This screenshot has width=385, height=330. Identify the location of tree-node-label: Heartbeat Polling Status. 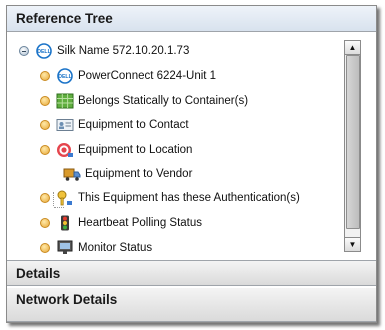
(140, 223).